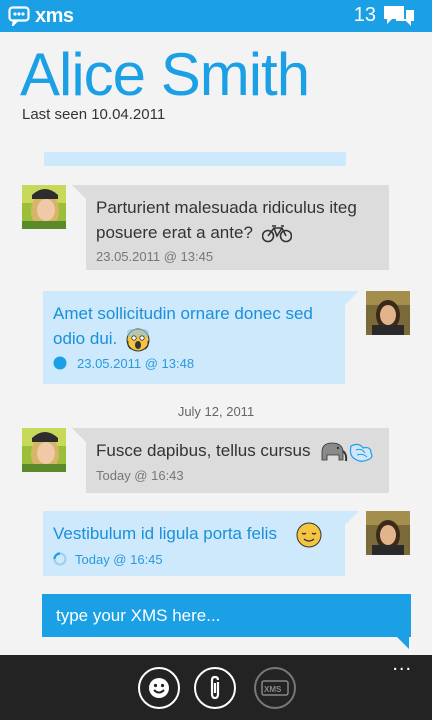  Describe the element at coordinates (194, 559) in the screenshot. I see `message-meta: Today @ 16:45` at that location.